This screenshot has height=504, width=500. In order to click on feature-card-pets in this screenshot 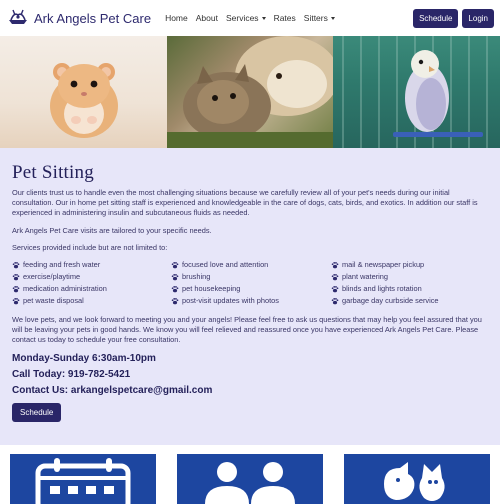, I will do `click(417, 479)`.